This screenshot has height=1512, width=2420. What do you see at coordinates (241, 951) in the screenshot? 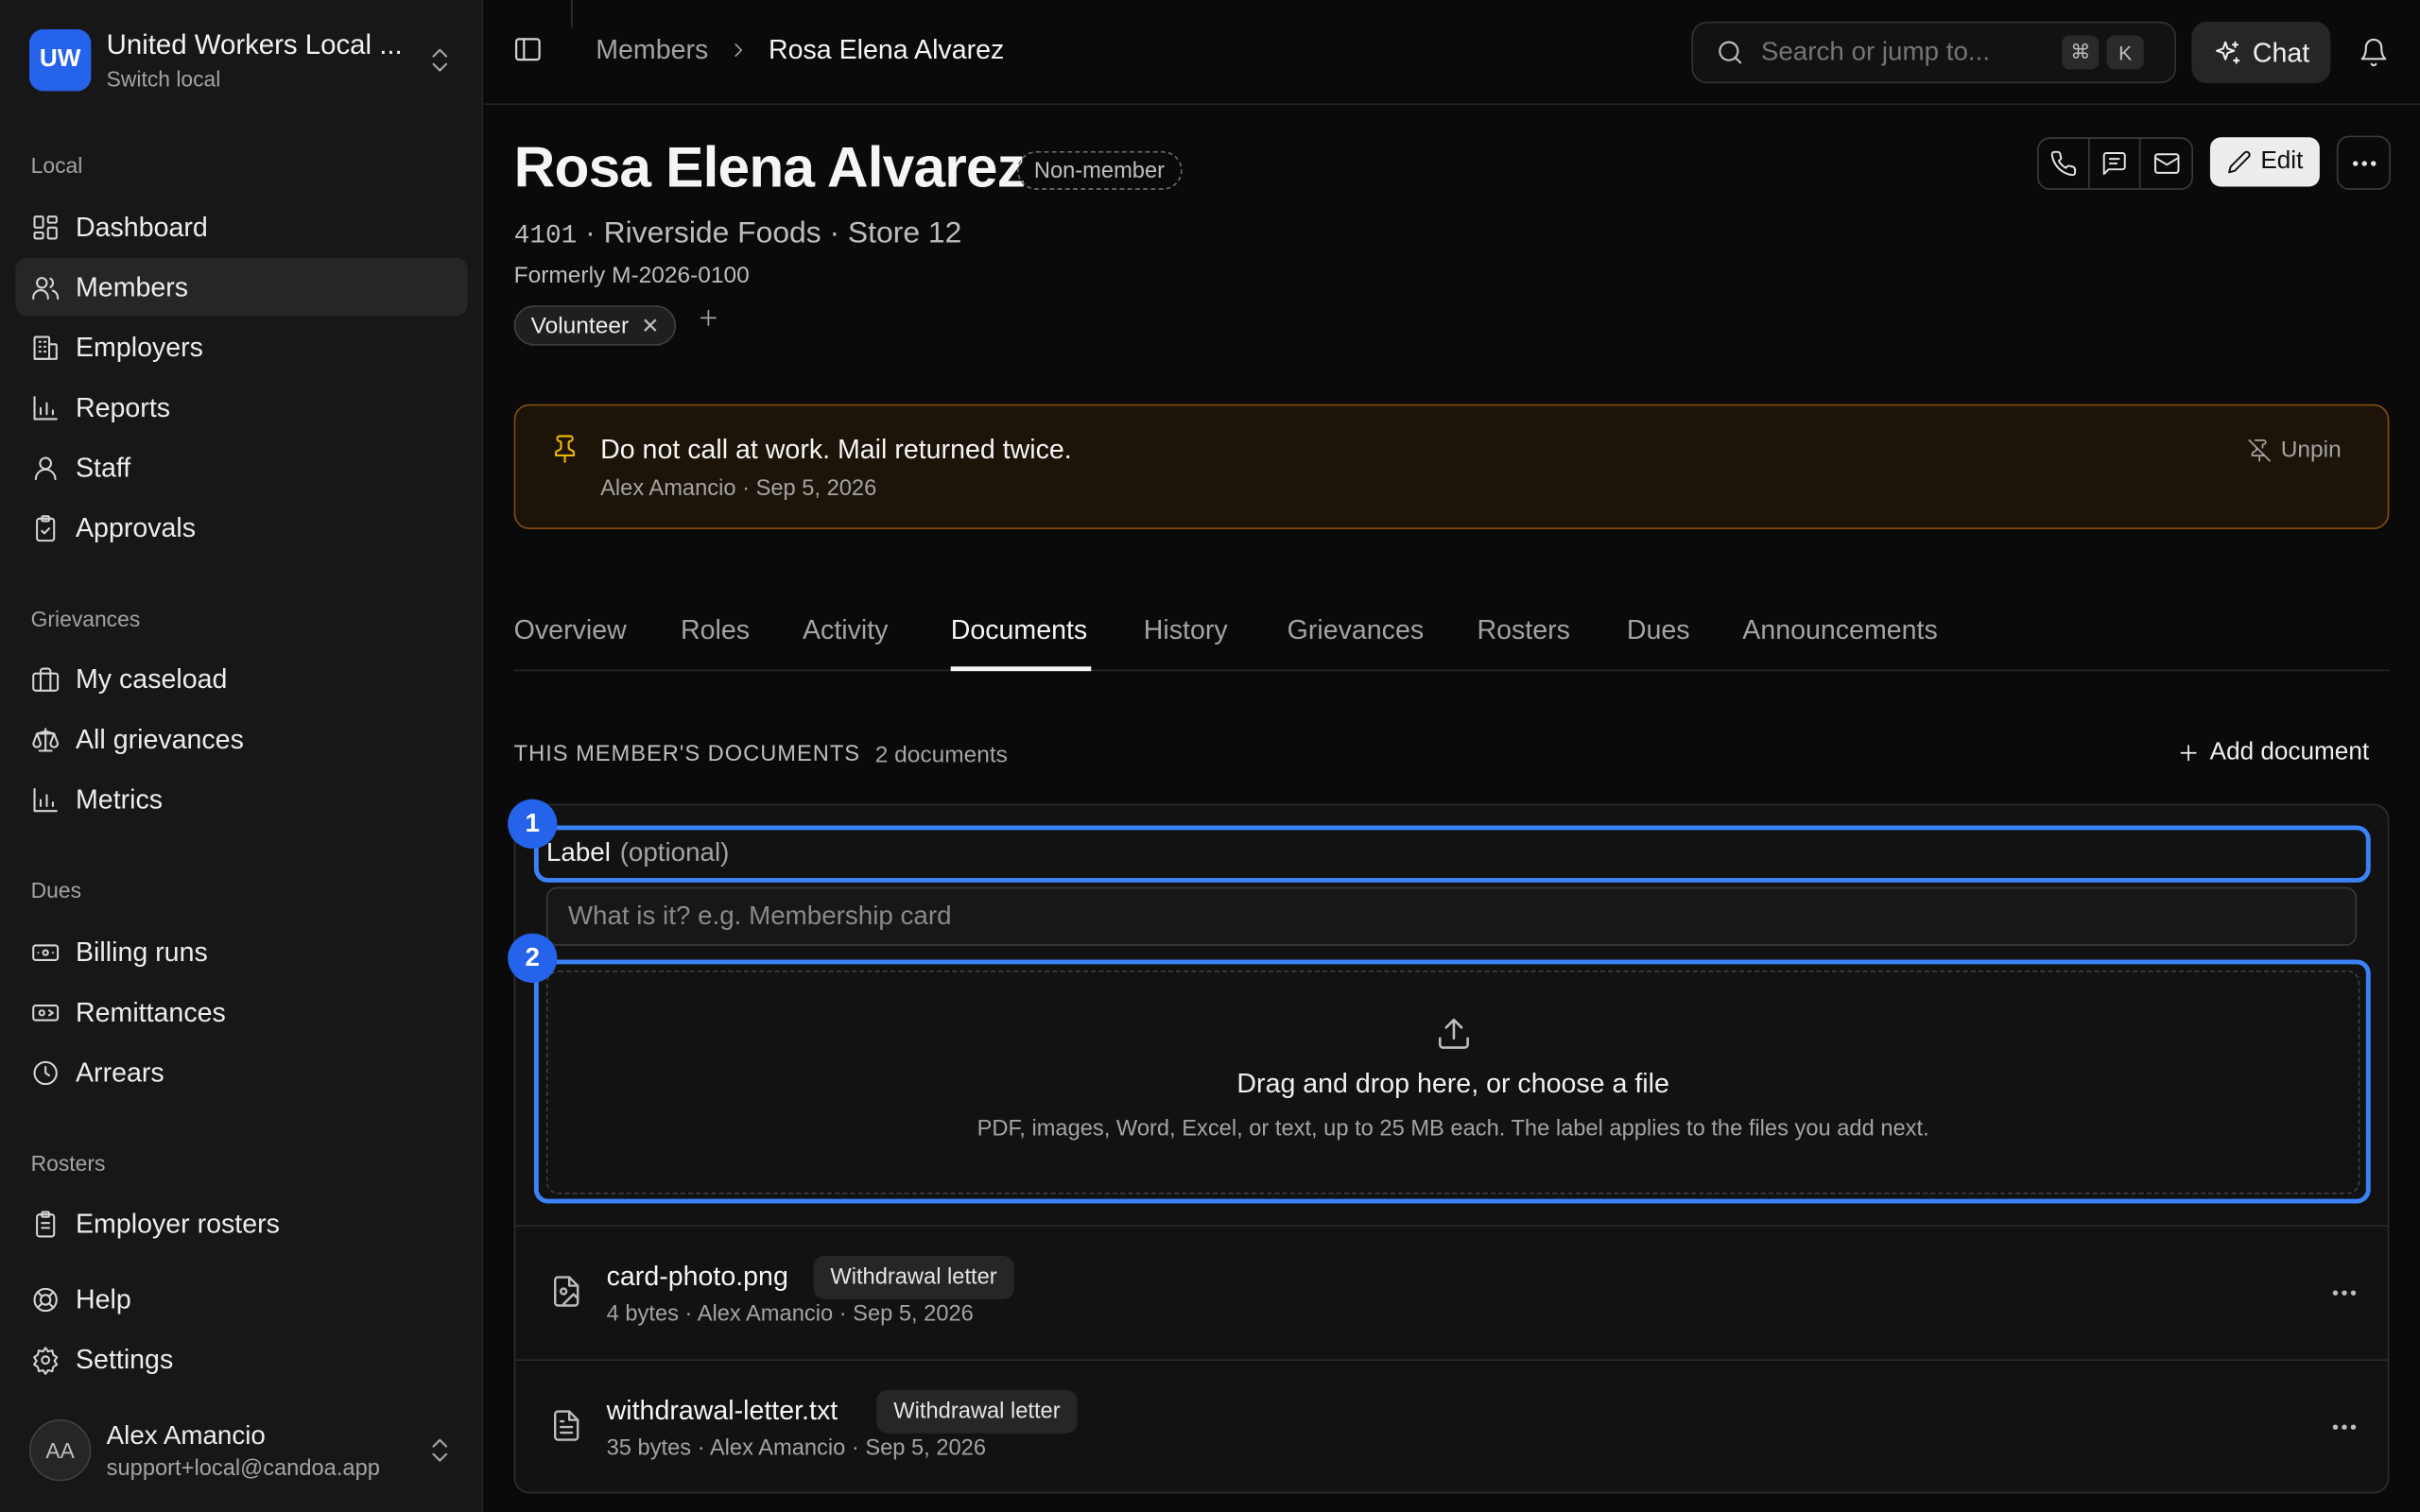
I see `sidebar-item-billing-runs: Billing runs` at bounding box center [241, 951].